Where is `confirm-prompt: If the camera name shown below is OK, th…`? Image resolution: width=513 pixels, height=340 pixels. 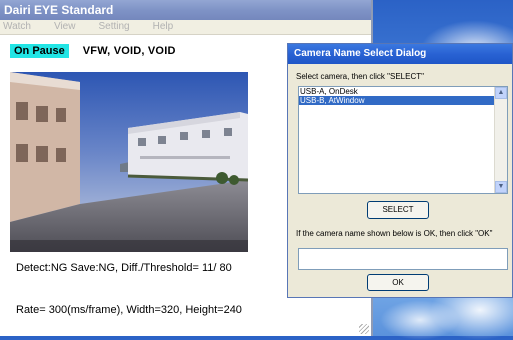 confirm-prompt: If the camera name shown below is OK, th… is located at coordinates (394, 233).